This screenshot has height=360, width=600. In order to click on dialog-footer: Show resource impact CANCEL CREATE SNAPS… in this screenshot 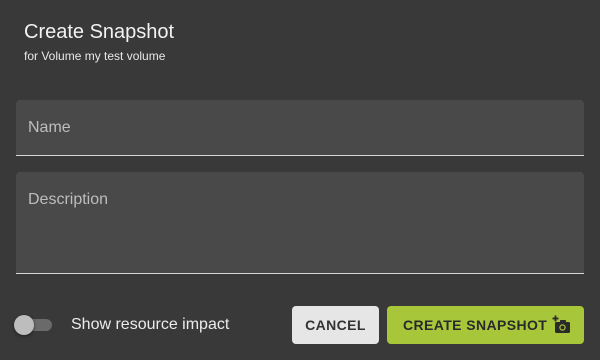, I will do `click(300, 325)`.